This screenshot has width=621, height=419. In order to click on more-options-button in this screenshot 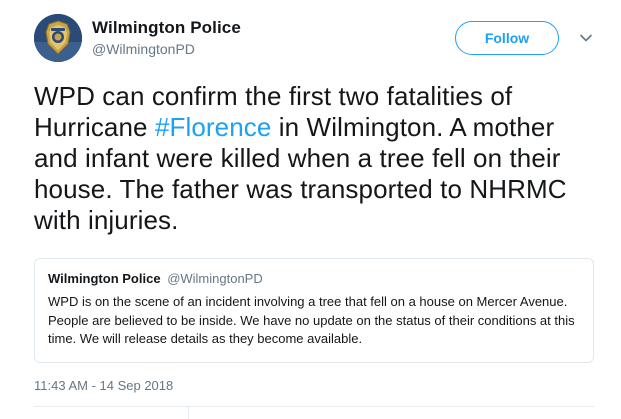, I will do `click(586, 38)`.